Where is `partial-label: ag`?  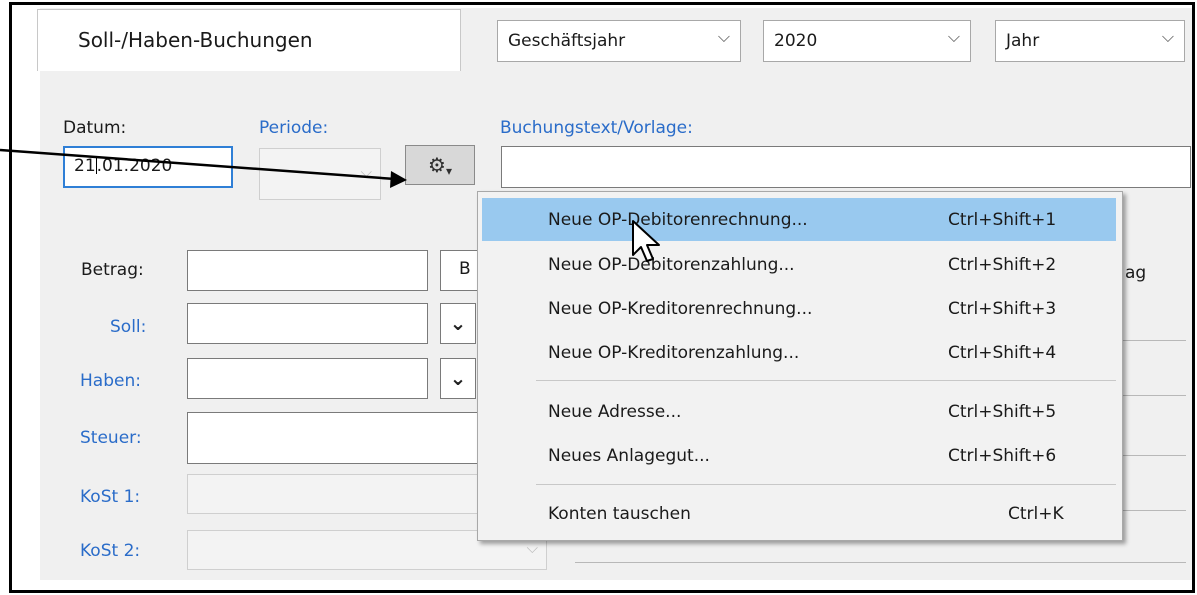 partial-label: ag is located at coordinates (1136, 273).